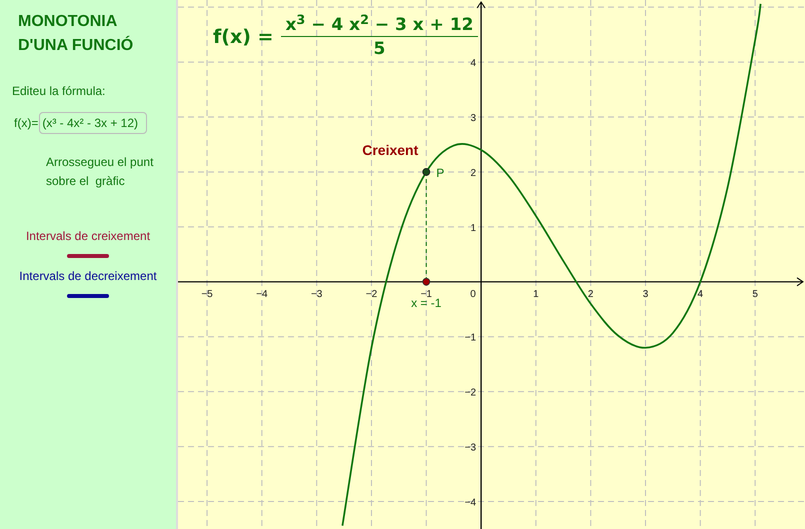 The height and width of the screenshot is (529, 805). What do you see at coordinates (426, 282) in the screenshot?
I see `x-projection-point` at bounding box center [426, 282].